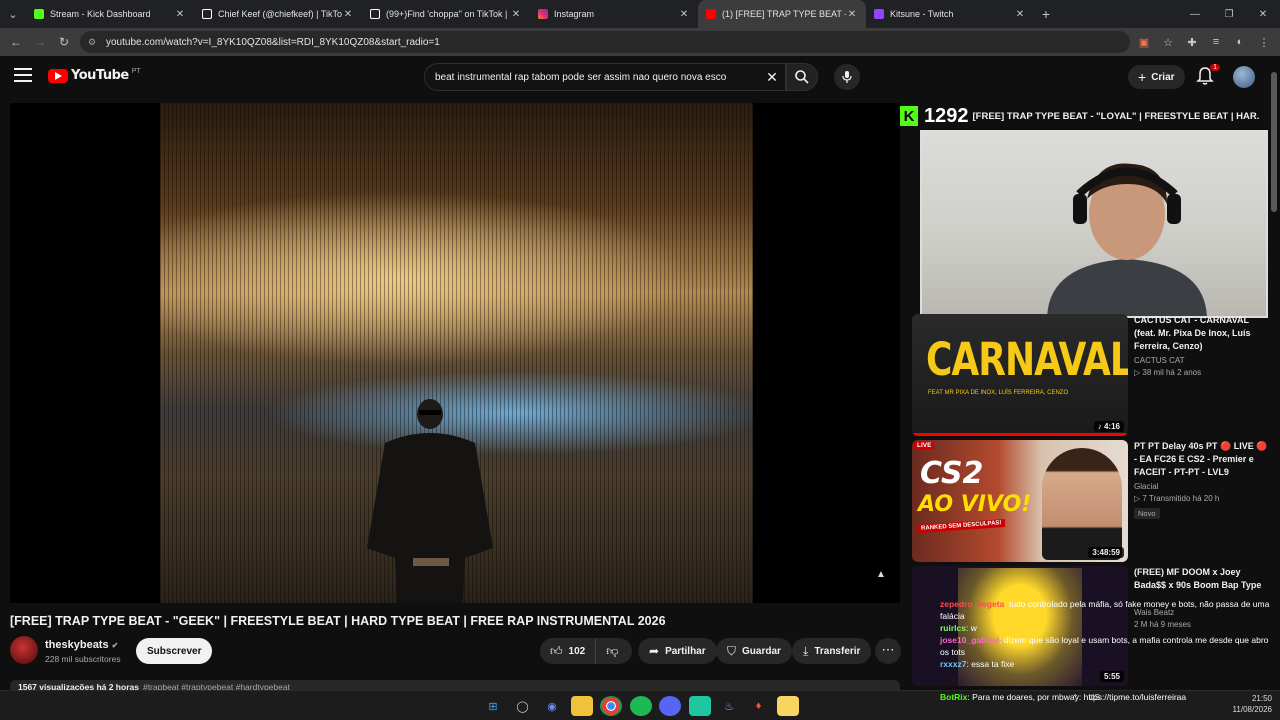 The height and width of the screenshot is (720, 1280). What do you see at coordinates (24, 650) in the screenshot?
I see `channel-avatar` at bounding box center [24, 650].